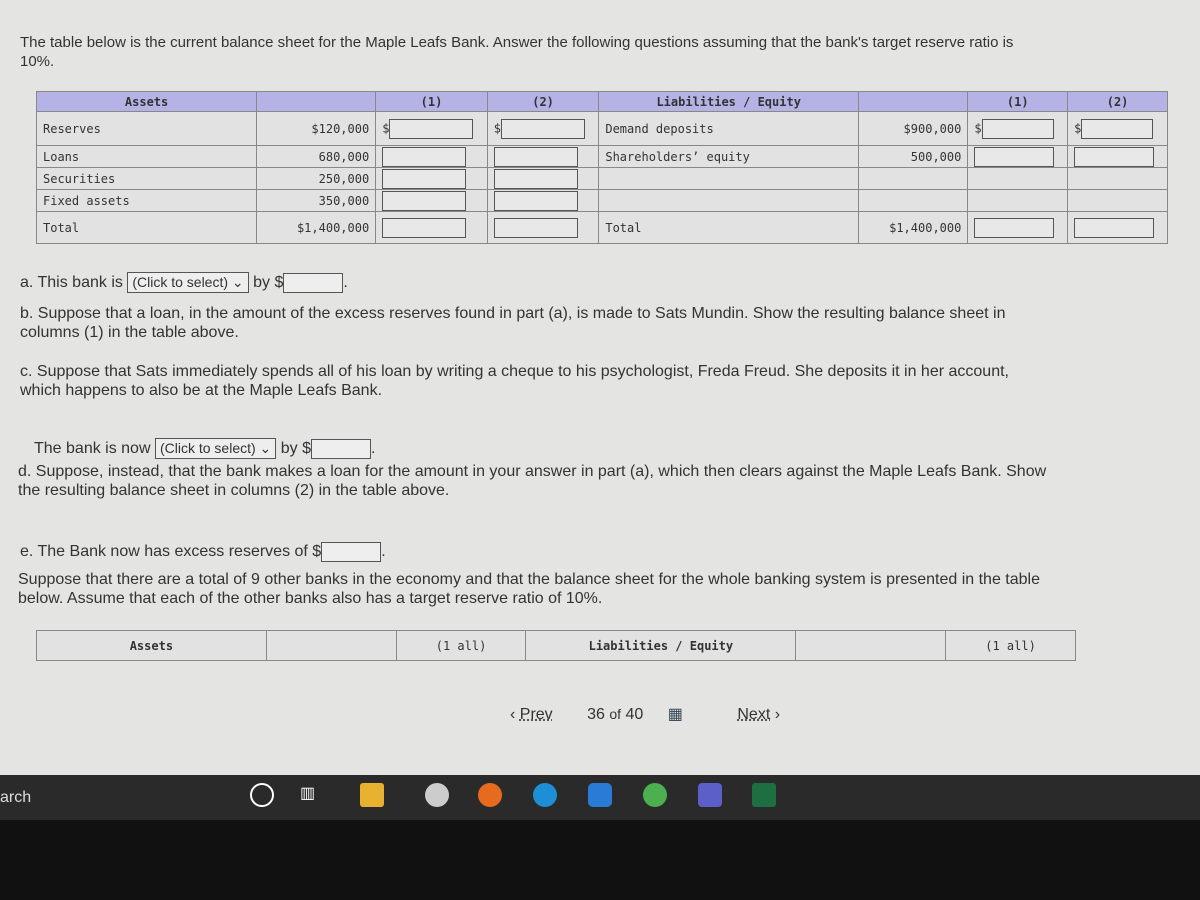 This screenshot has width=1200, height=900. I want to click on edge-icon, so click(545, 795).